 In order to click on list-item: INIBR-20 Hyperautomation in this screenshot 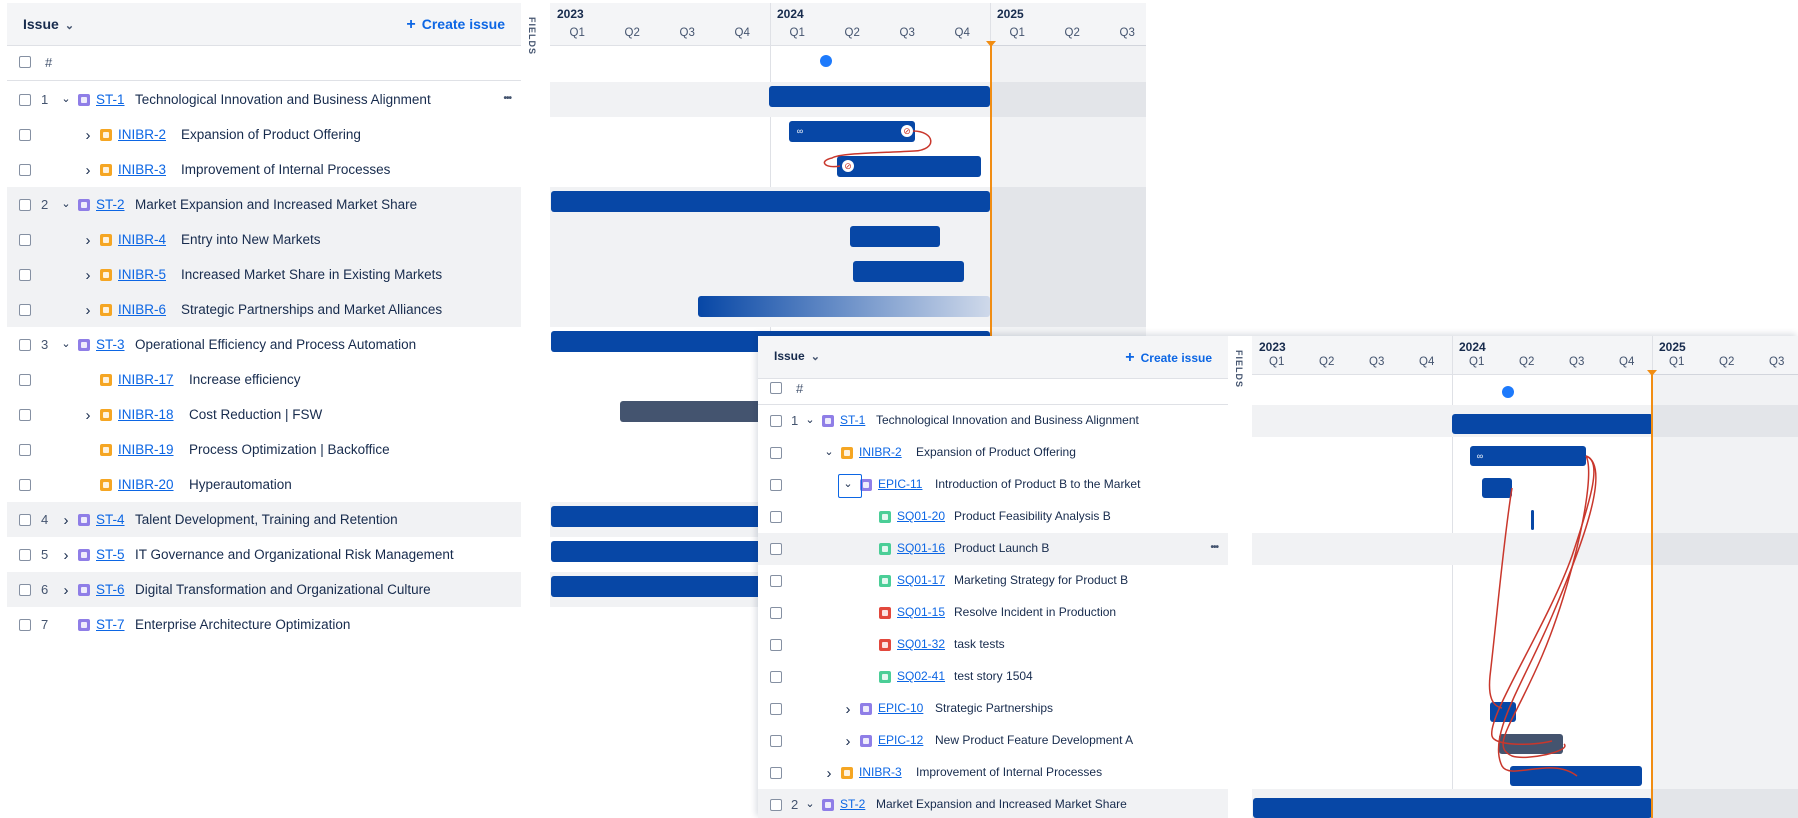, I will do `click(264, 484)`.